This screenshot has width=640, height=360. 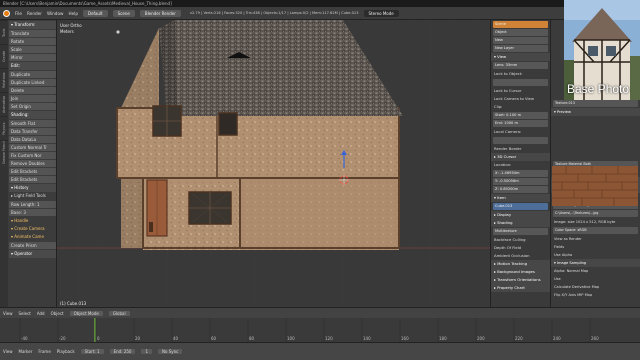 What do you see at coordinates (520, 206) in the screenshot?
I see `view-panel-field: Cube.013` at bounding box center [520, 206].